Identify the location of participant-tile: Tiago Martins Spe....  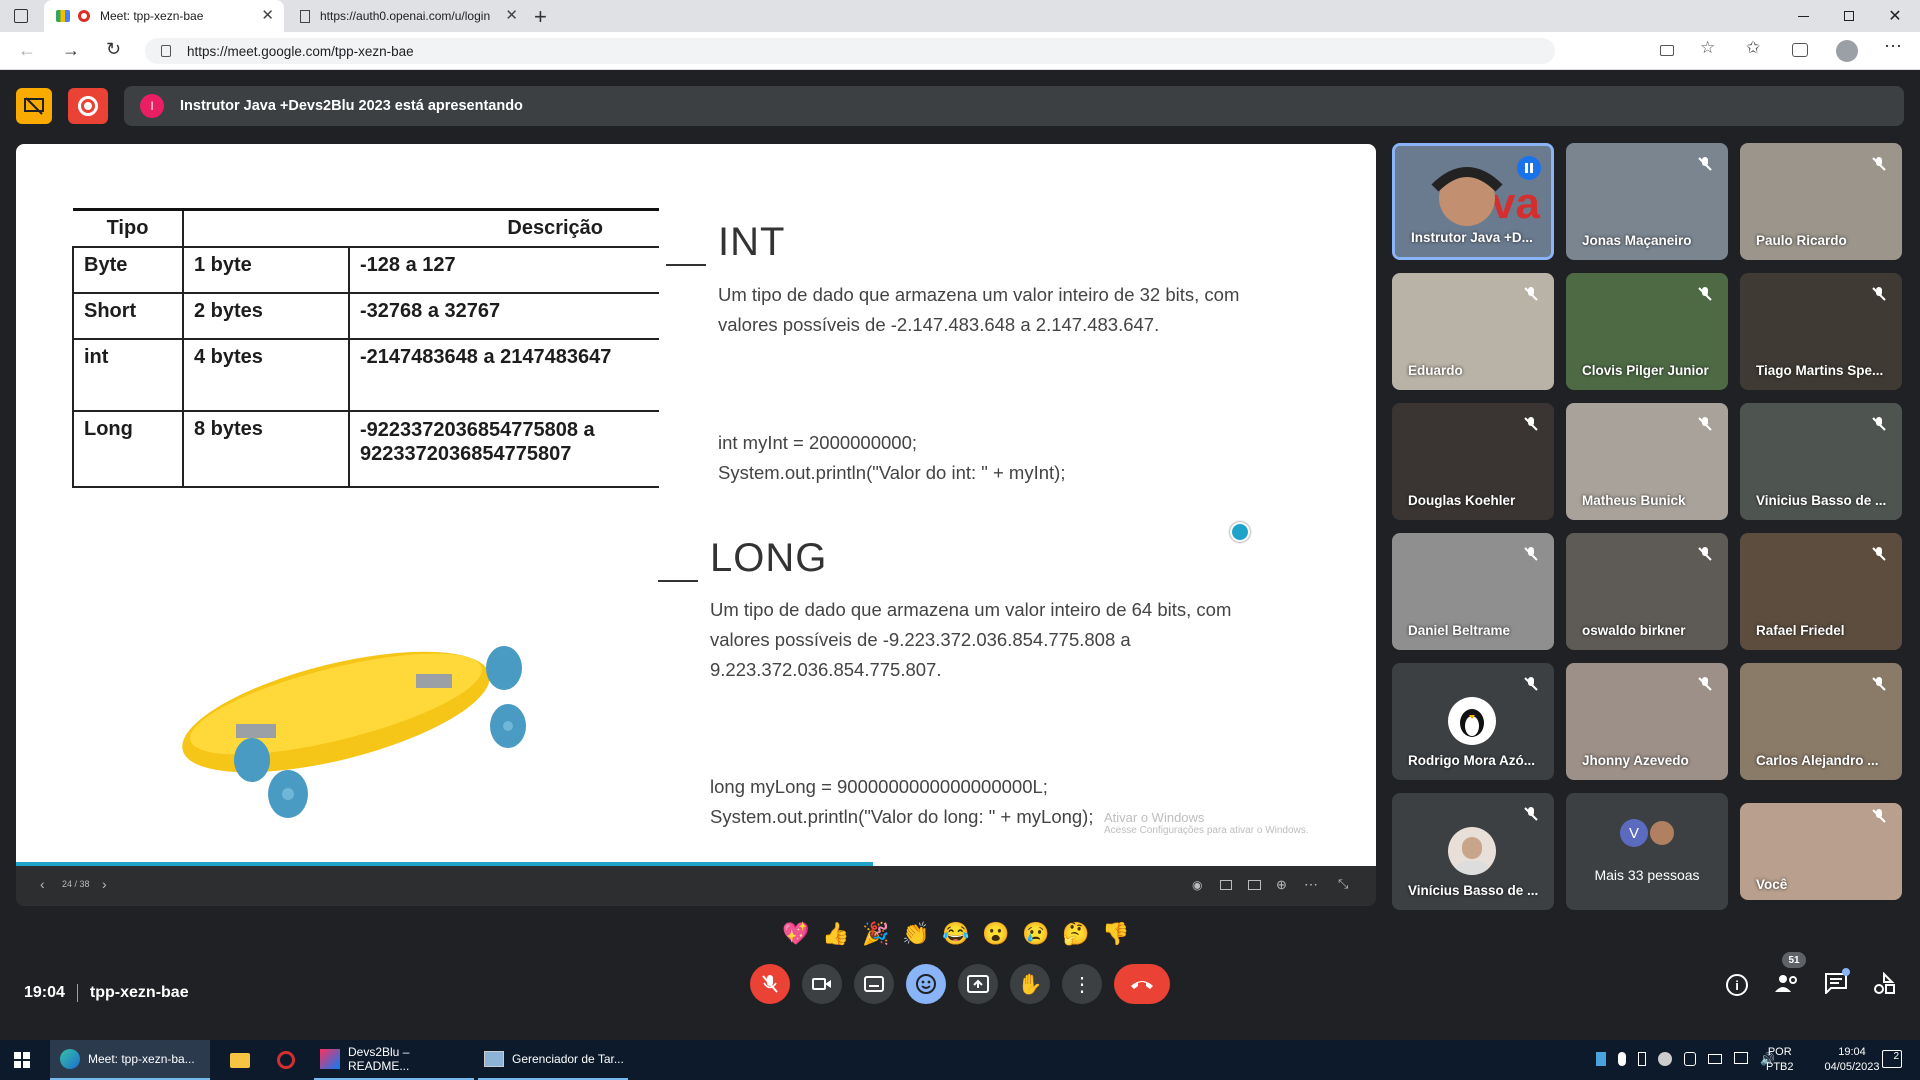
(1821, 331).